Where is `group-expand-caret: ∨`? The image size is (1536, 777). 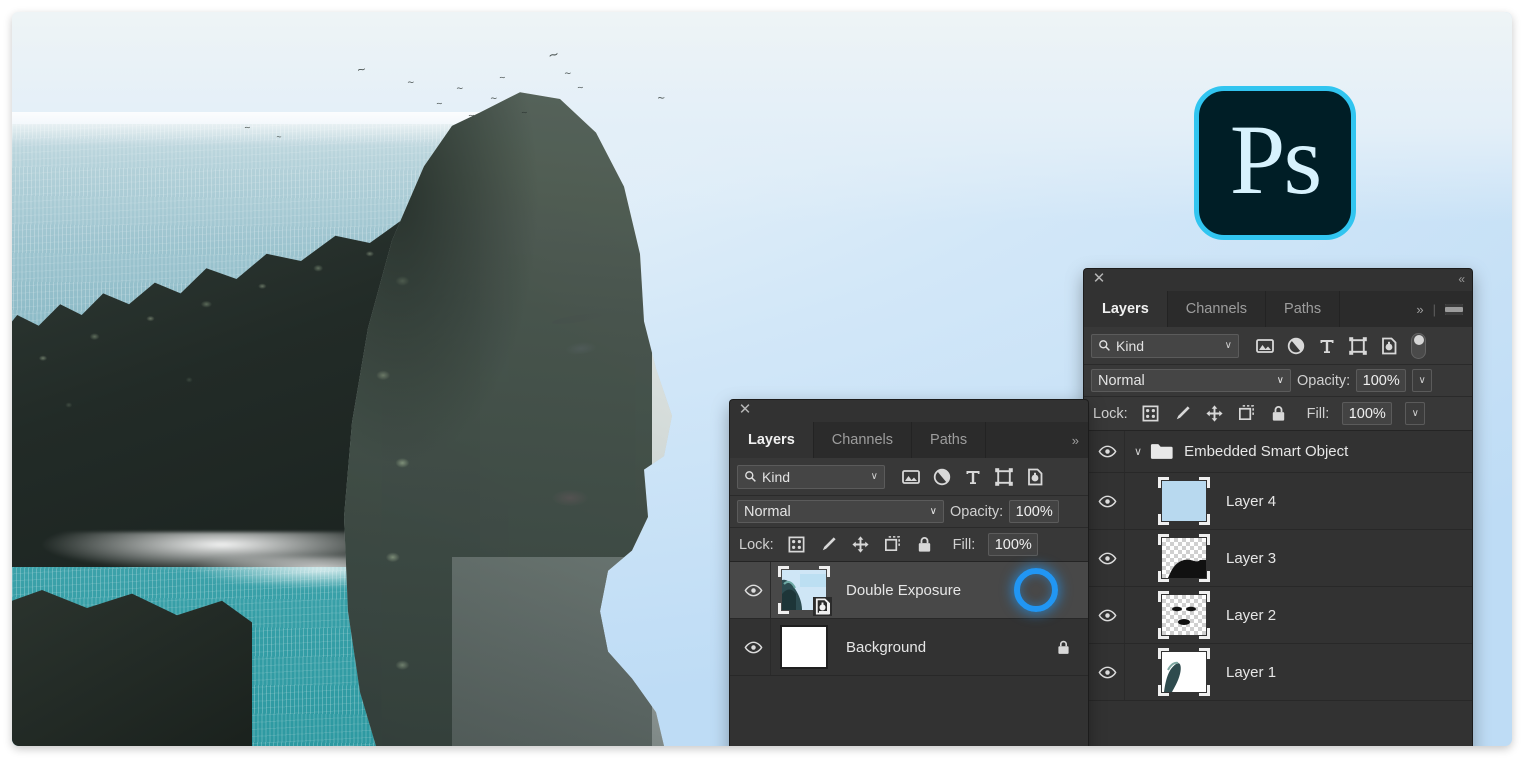
group-expand-caret: ∨ is located at coordinates (1138, 451).